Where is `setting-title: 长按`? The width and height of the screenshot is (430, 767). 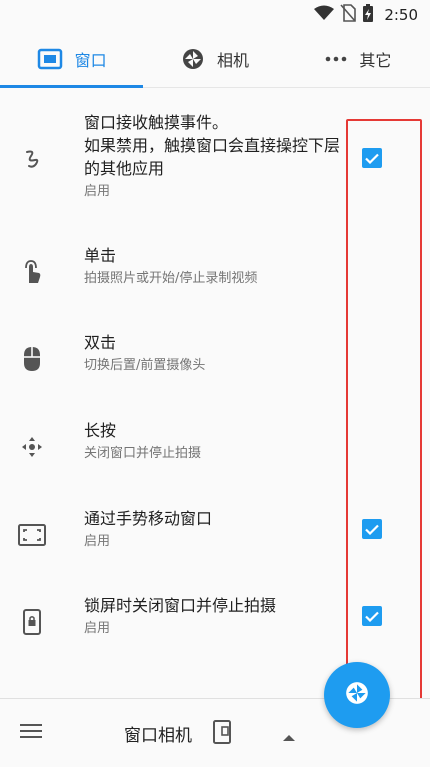 setting-title: 长按 is located at coordinates (100, 430).